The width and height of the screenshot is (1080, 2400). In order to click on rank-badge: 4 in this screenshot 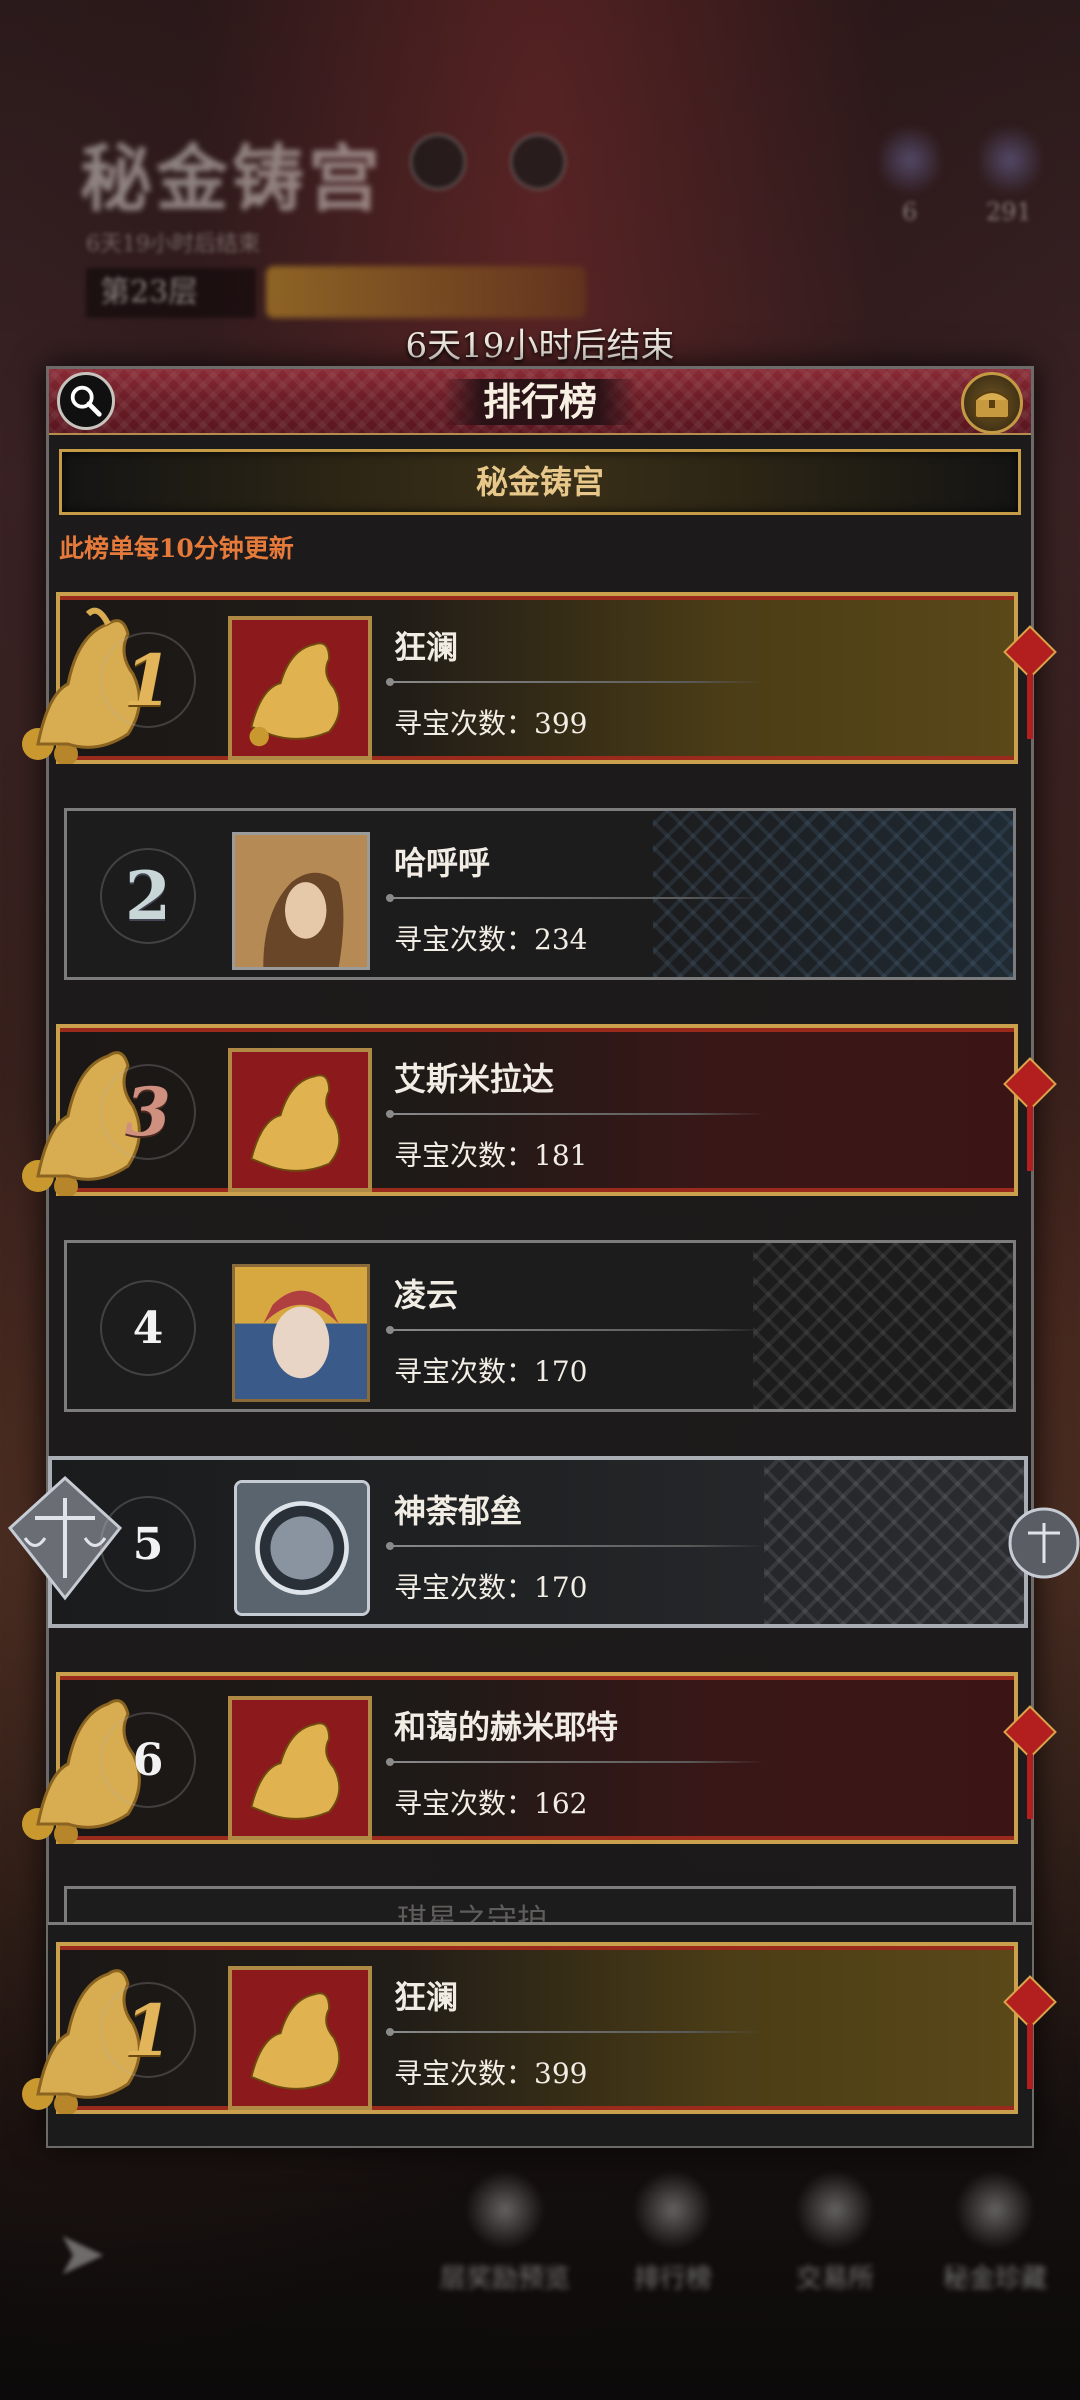, I will do `click(148, 1328)`.